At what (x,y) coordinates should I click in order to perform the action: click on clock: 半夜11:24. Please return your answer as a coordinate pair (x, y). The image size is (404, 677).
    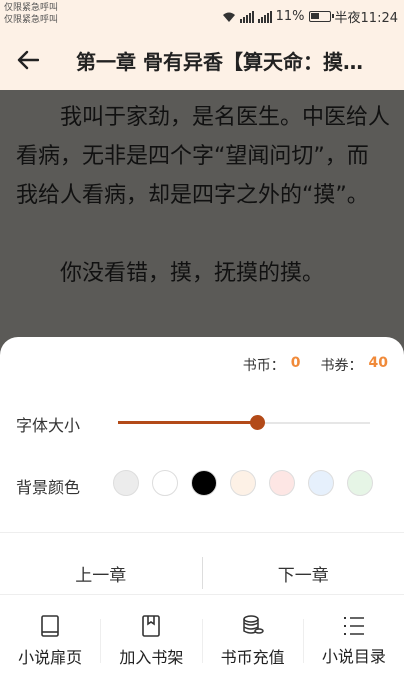
    Looking at the image, I should click on (366, 18).